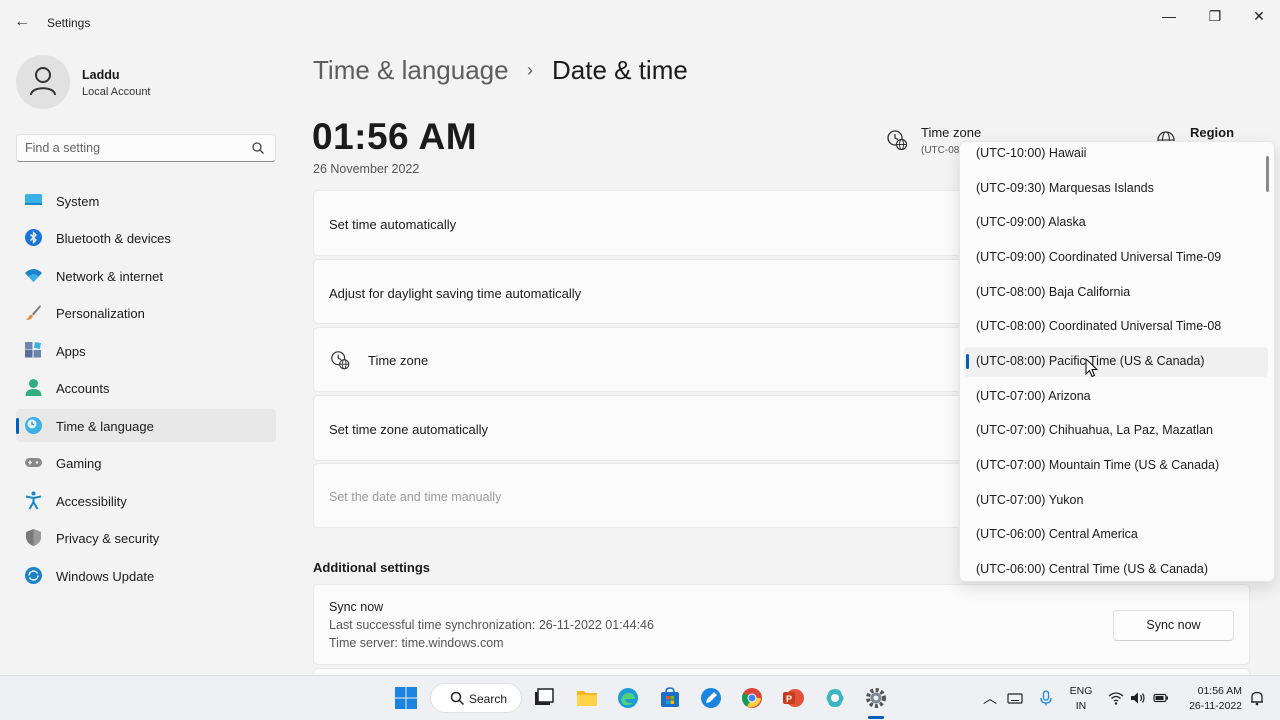 This screenshot has height=720, width=1280. Describe the element at coordinates (628, 698) in the screenshot. I see `edge-browser-icon` at that location.